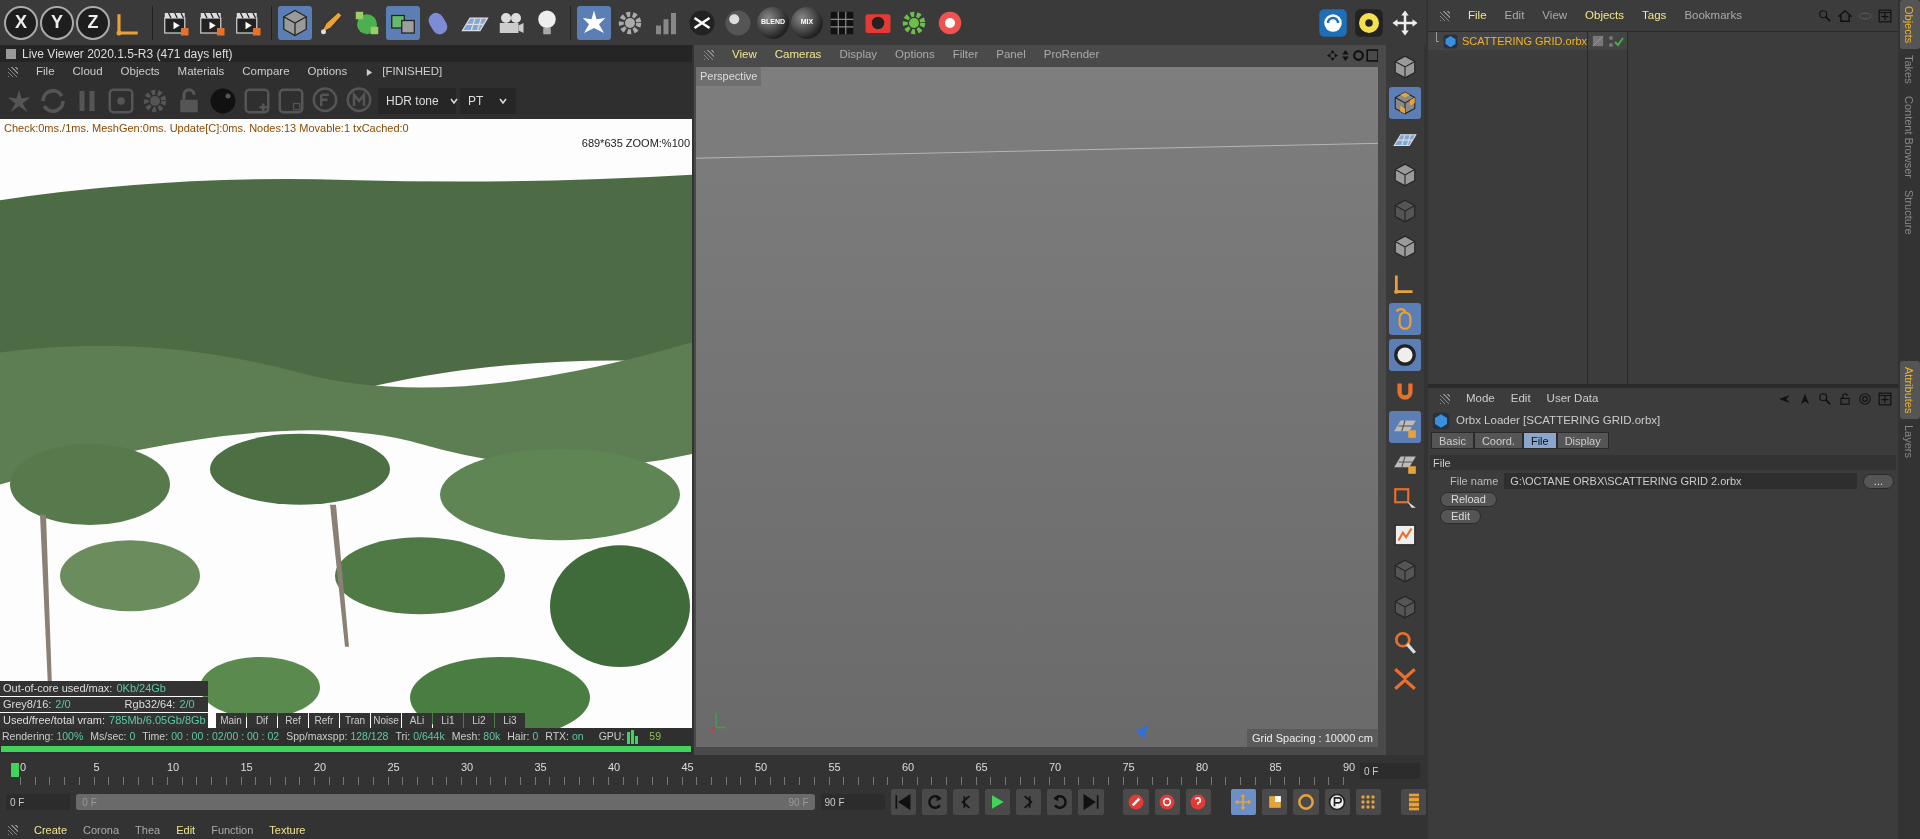 This screenshot has width=1920, height=839. What do you see at coordinates (1413, 802) in the screenshot?
I see `timeline-button` at bounding box center [1413, 802].